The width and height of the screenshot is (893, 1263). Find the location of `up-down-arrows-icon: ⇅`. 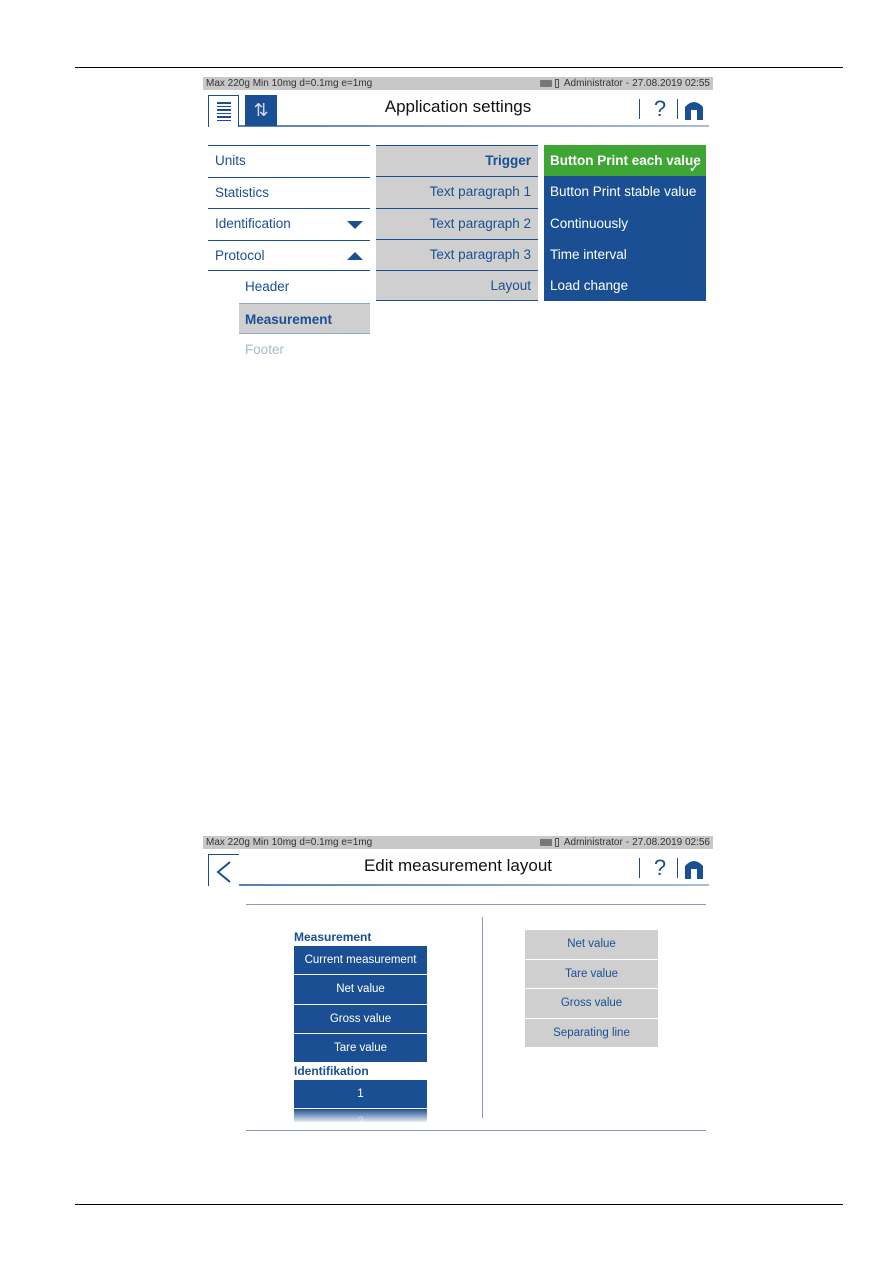

up-down-arrows-icon: ⇅ is located at coordinates (261, 110).